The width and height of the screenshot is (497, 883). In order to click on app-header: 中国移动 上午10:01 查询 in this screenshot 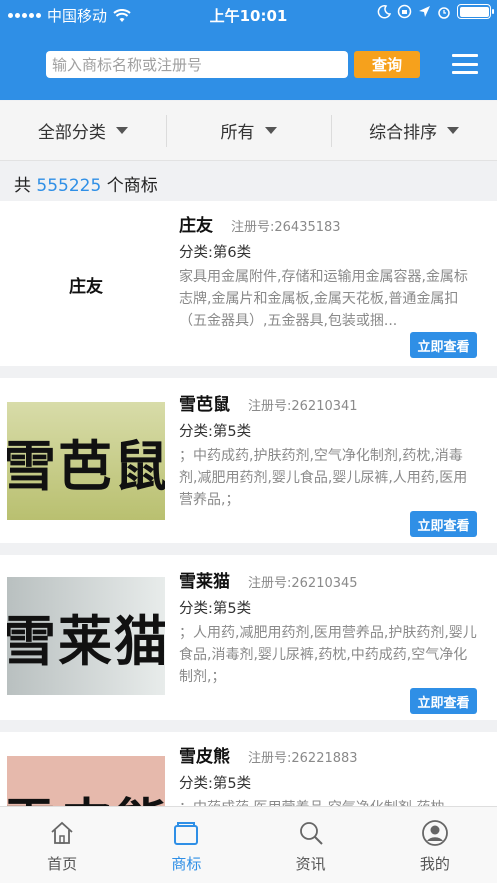, I will do `click(248, 50)`.